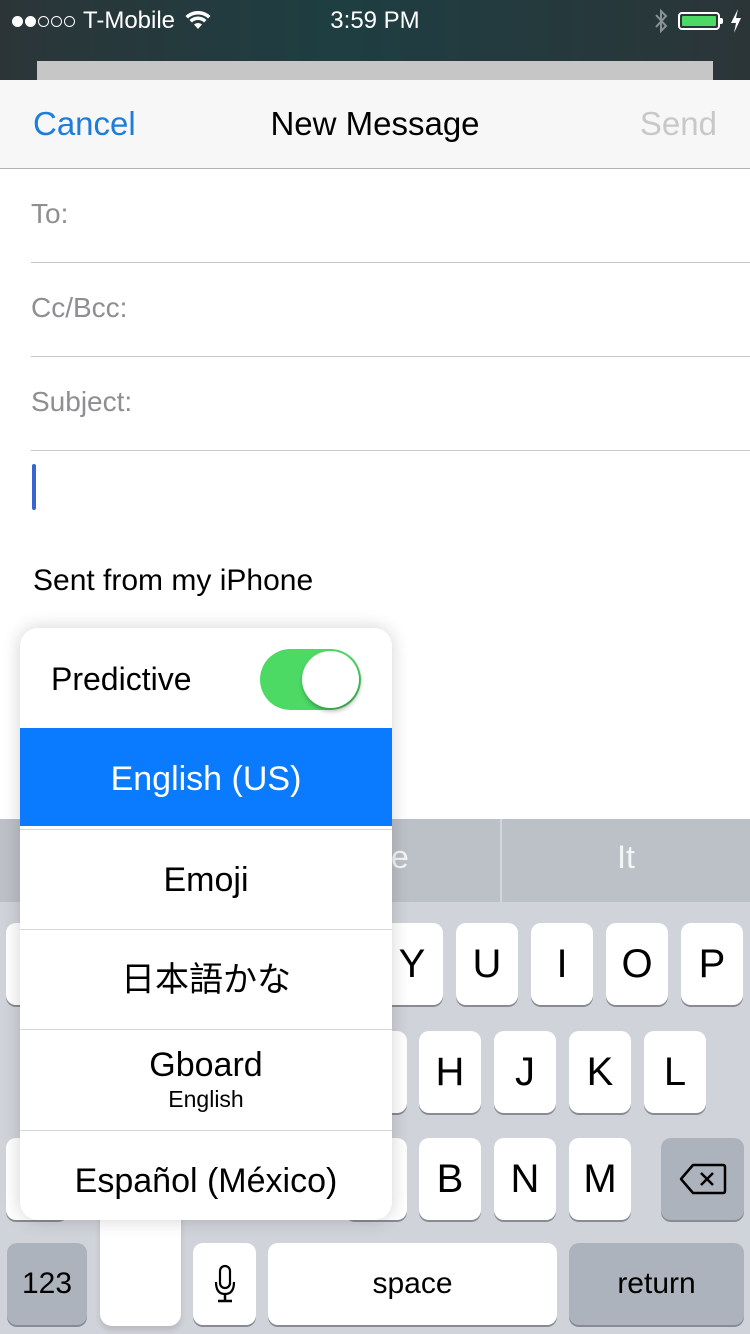  I want to click on key-h: H, so click(450, 1072).